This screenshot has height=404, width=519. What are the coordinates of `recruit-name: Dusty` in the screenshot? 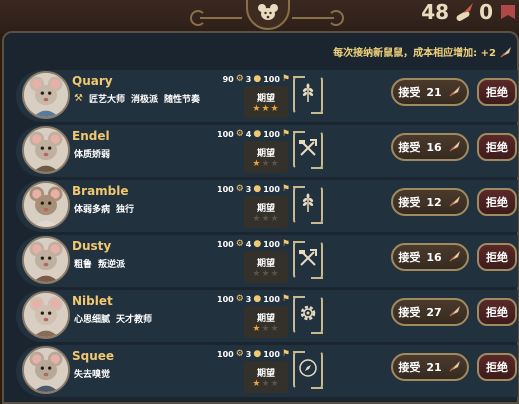 It's located at (92, 246).